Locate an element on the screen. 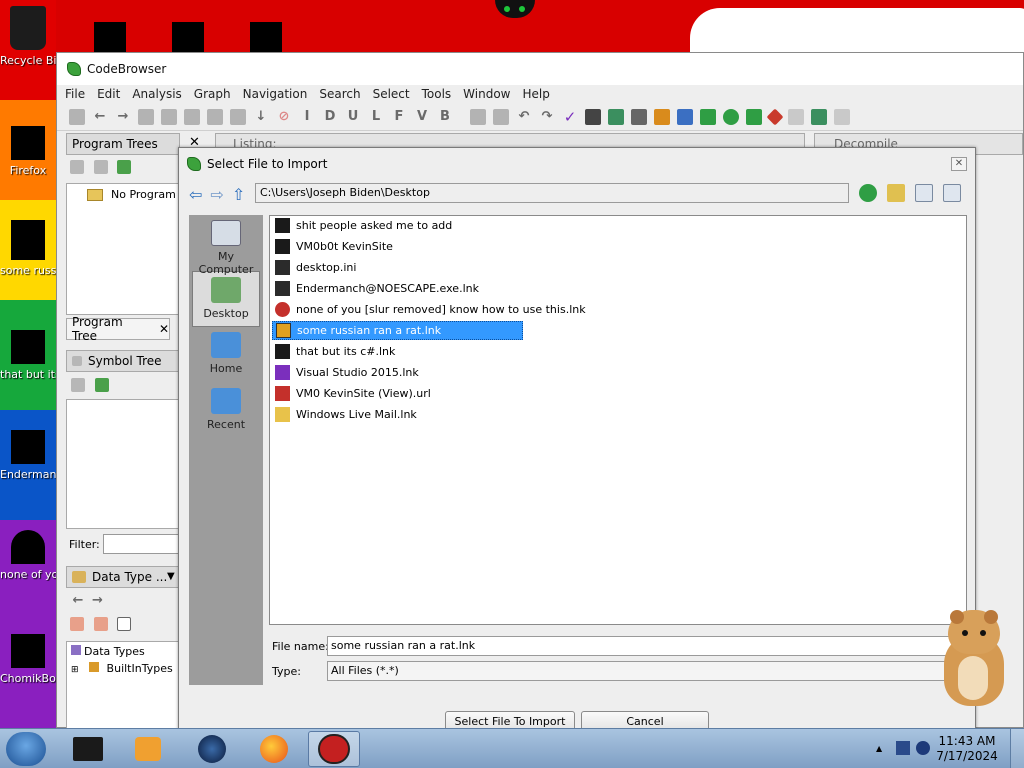  data-d-icon: D is located at coordinates (330, 117).